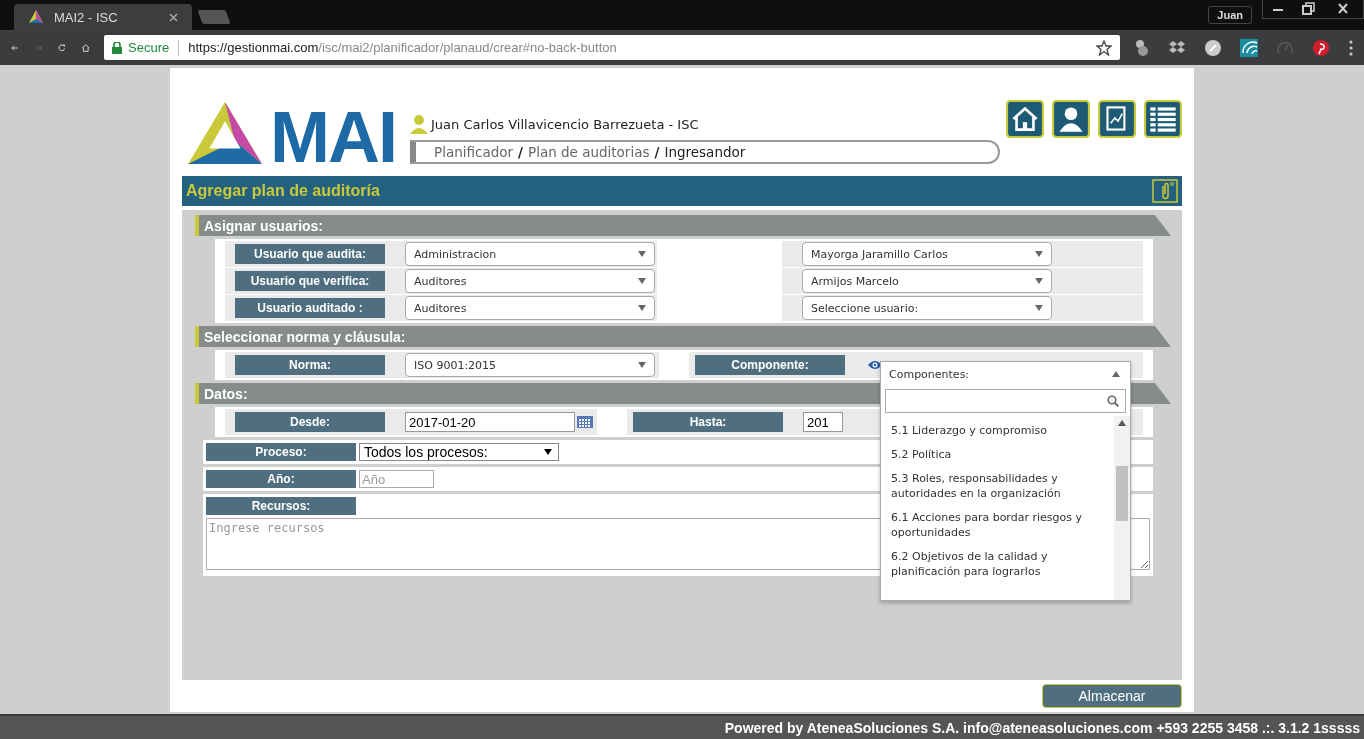  I want to click on date-field: 201, so click(823, 422).